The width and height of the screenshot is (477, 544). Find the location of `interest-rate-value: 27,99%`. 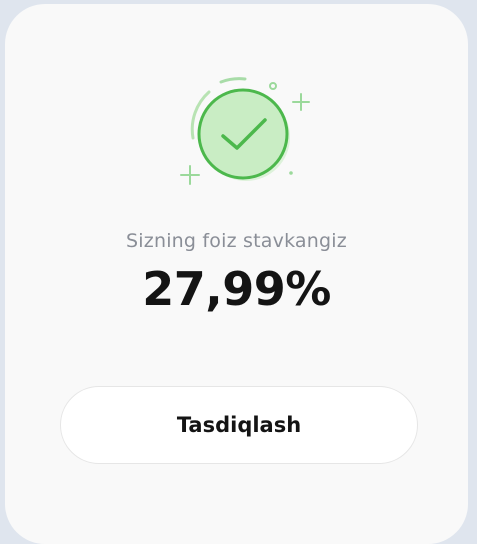

interest-rate-value: 27,99% is located at coordinates (236, 289).